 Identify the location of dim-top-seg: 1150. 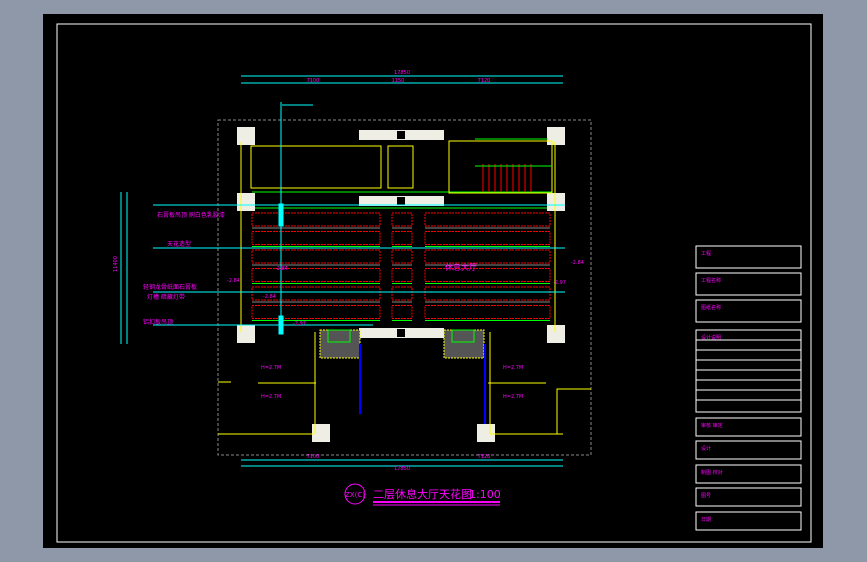
(398, 81).